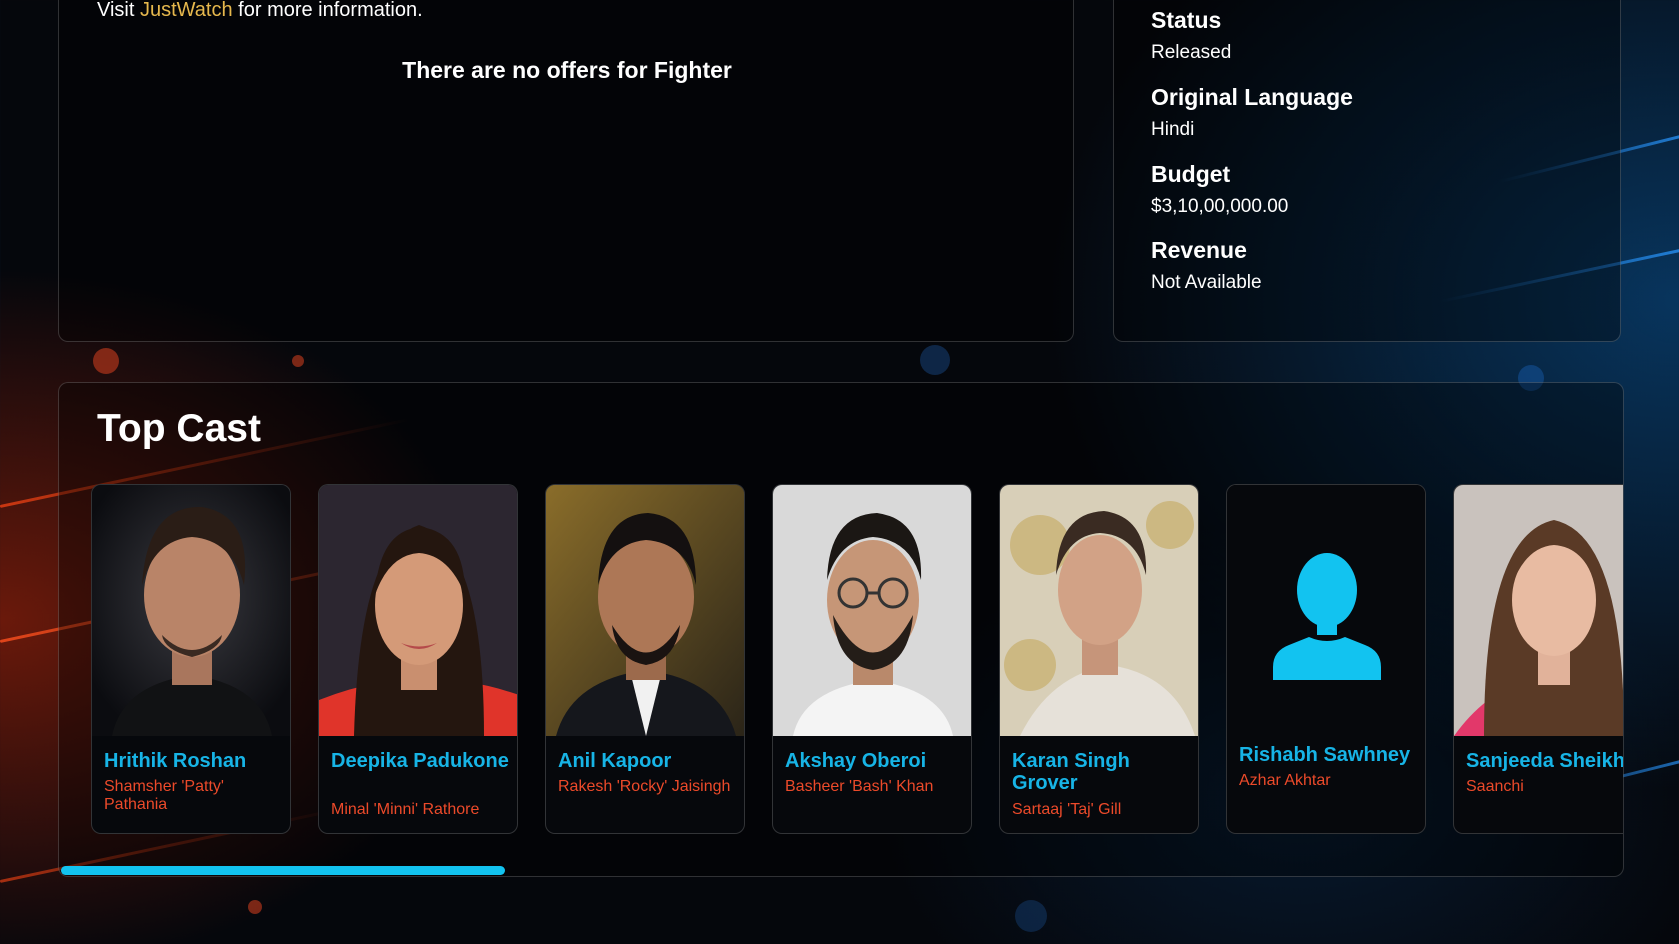 This screenshot has width=1679, height=944. Describe the element at coordinates (644, 786) in the screenshot. I see `cast-character: Rakesh 'Rocky' Jaisingh` at that location.